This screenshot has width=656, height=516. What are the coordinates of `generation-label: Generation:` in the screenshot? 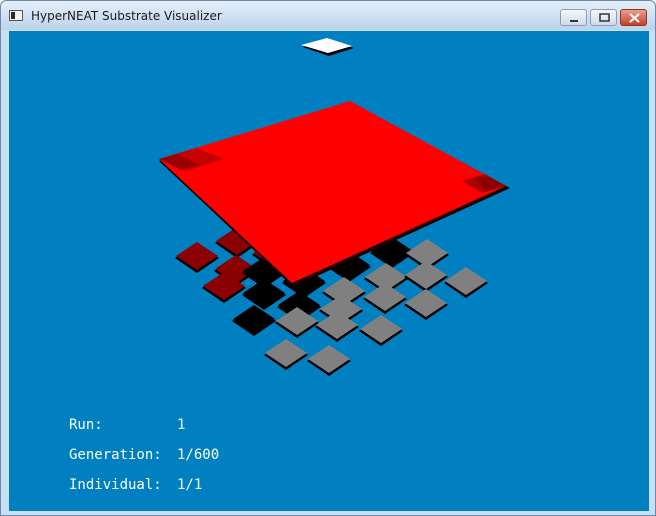 It's located at (115, 455).